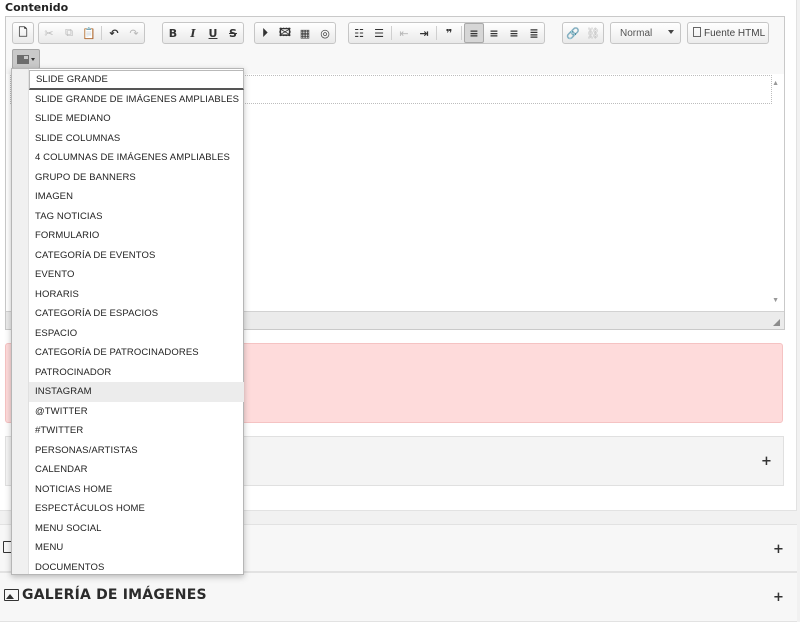  I want to click on format-combo: Normal, so click(645, 33).